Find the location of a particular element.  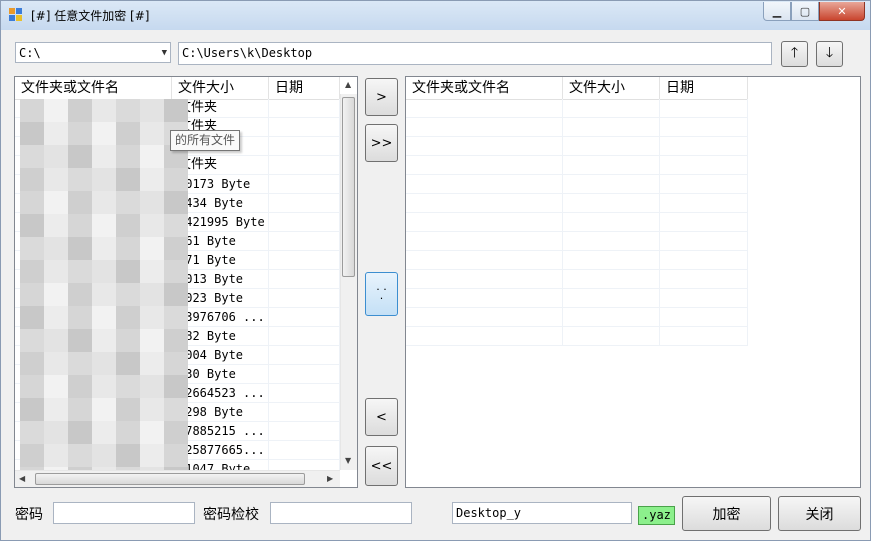

nav-down-button: 🡓 is located at coordinates (829, 54).